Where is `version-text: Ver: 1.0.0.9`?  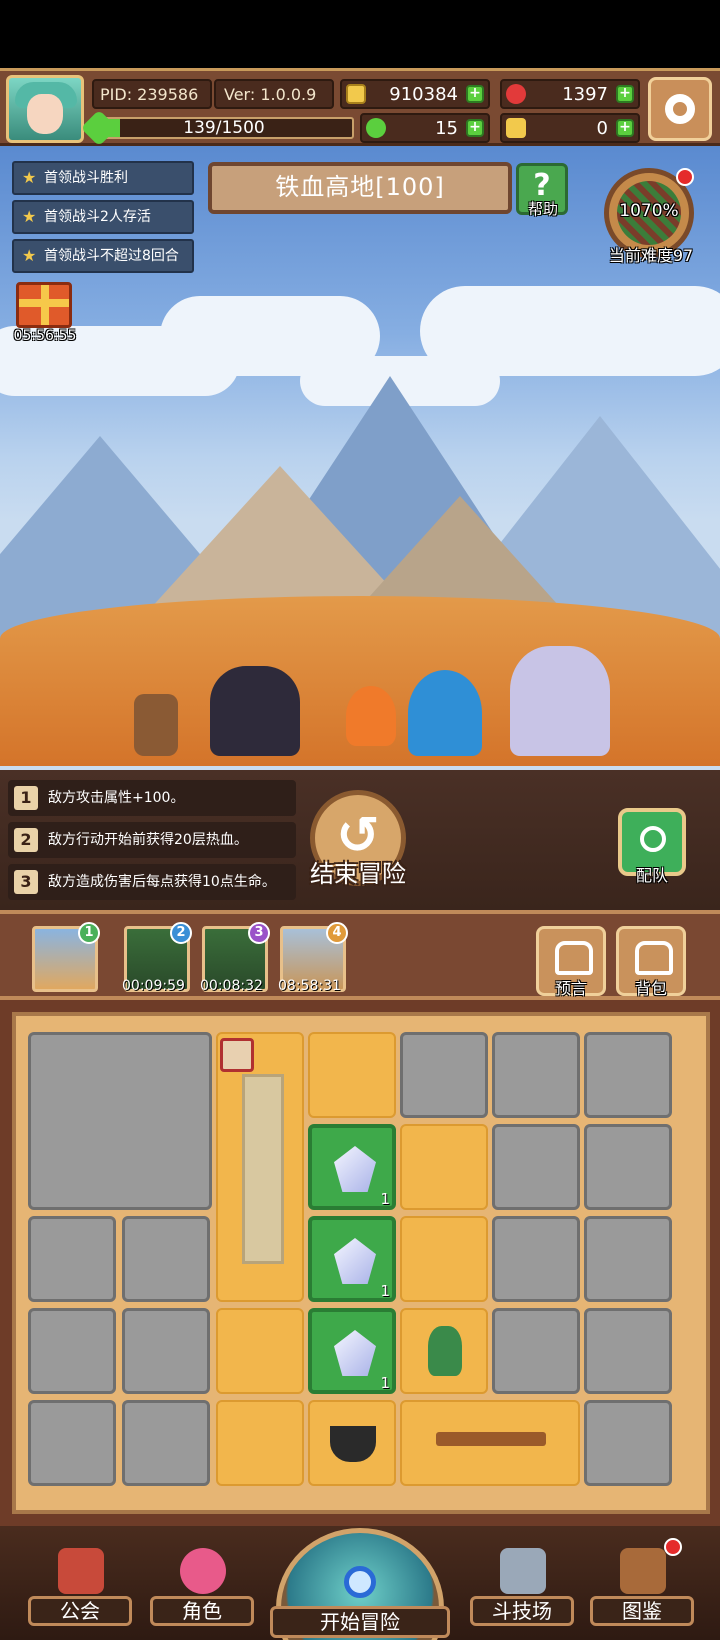 version-text: Ver: 1.0.0.9 is located at coordinates (270, 94).